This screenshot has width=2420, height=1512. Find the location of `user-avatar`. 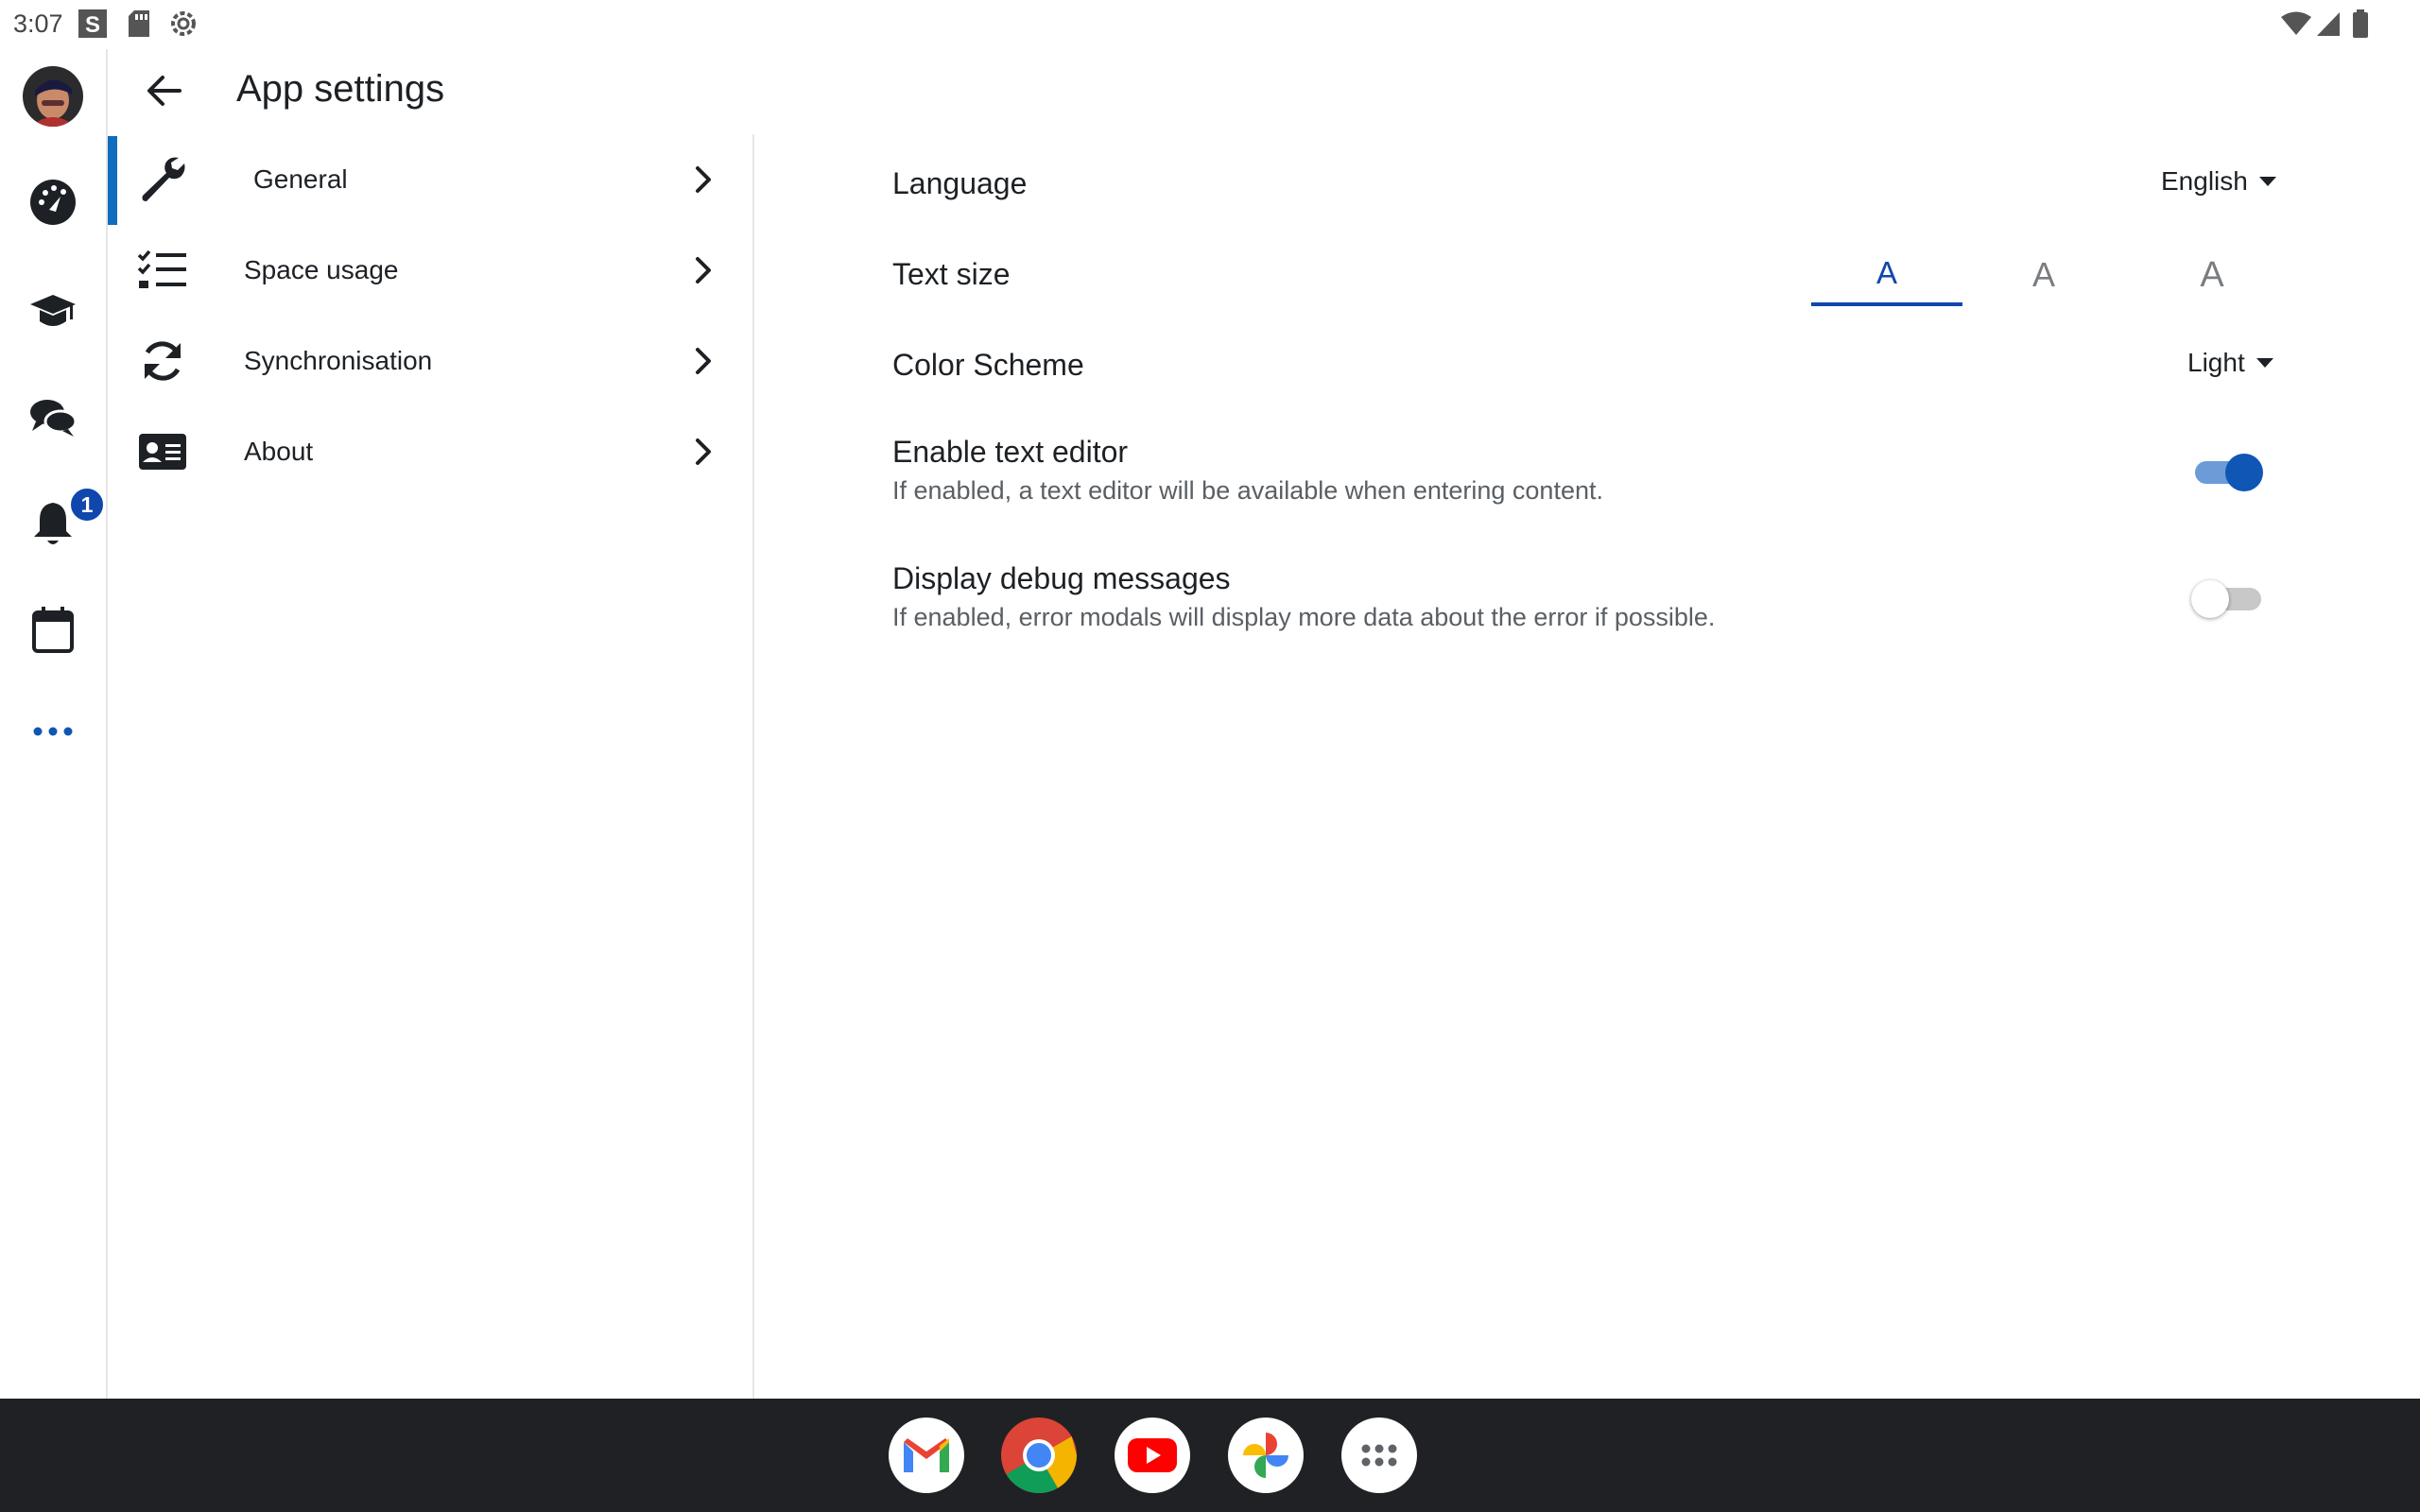

user-avatar is located at coordinates (53, 96).